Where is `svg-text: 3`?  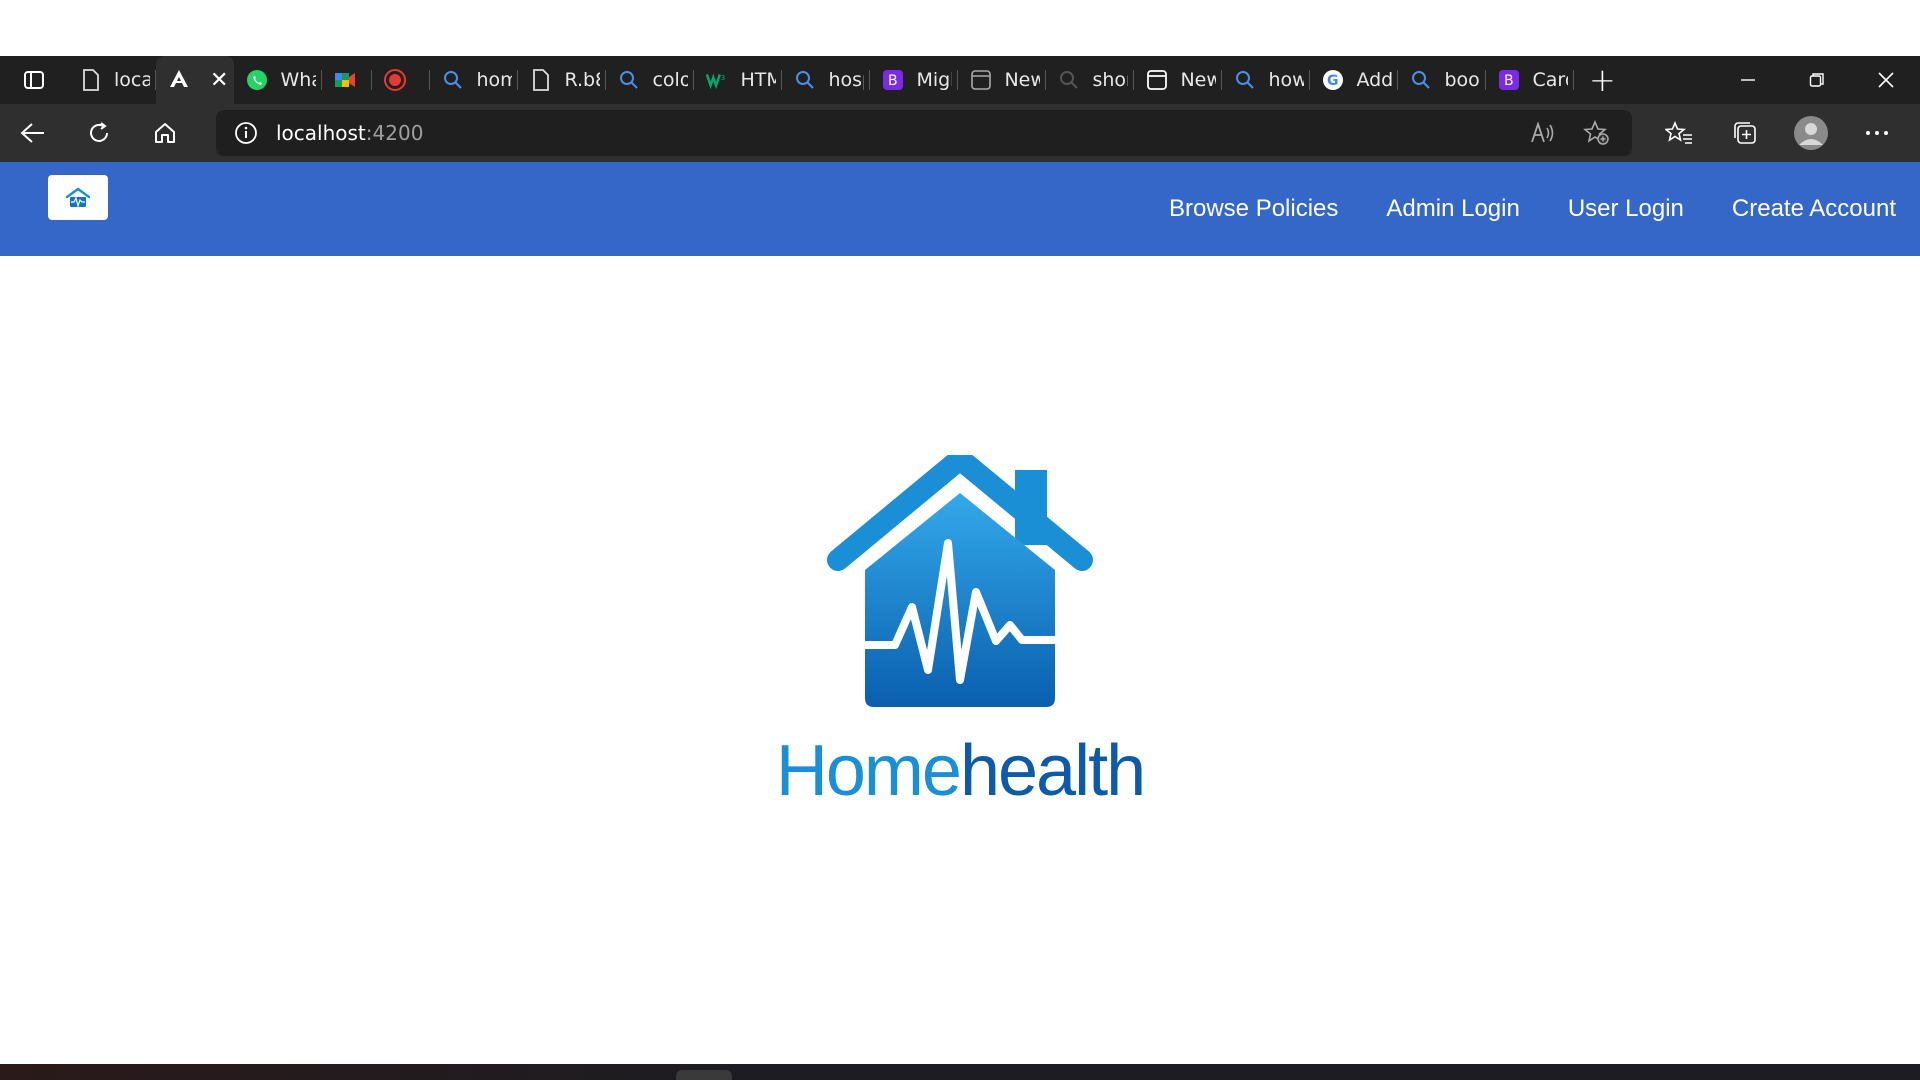 svg-text: 3 is located at coordinates (723, 77).